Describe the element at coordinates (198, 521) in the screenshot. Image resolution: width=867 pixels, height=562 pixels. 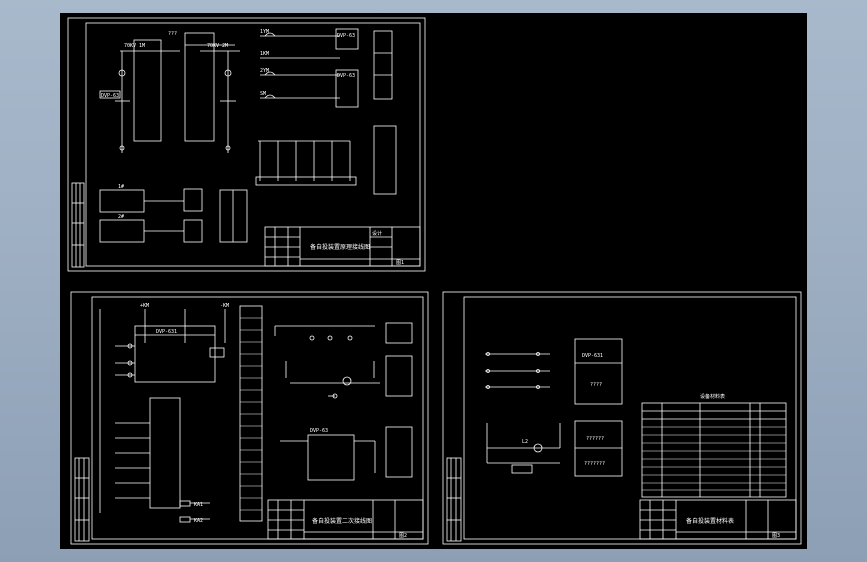
I see `sheet-2-coil-b-label: KA2` at that location.